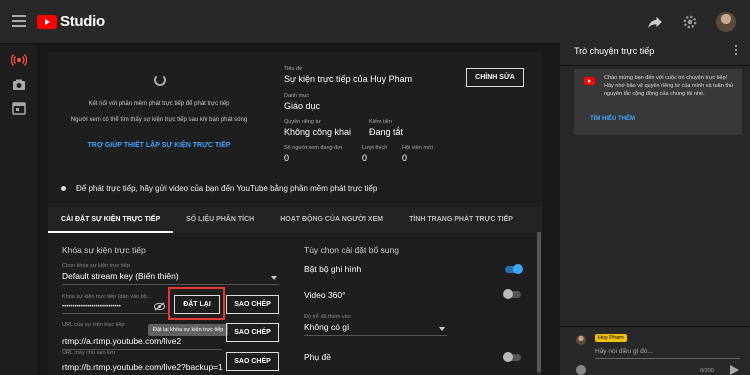  I want to click on latency-select: Độ trễ đã thêm vào Không có gì, so click(375, 325).